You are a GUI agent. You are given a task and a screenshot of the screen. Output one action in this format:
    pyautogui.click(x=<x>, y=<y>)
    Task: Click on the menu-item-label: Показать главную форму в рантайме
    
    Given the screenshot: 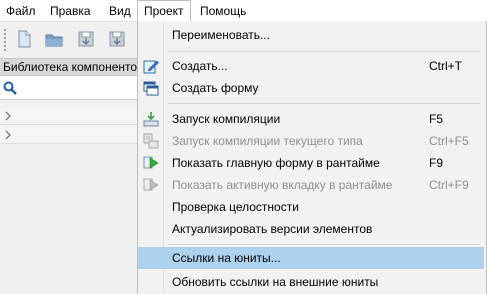 What is the action you would take?
    pyautogui.click(x=276, y=163)
    